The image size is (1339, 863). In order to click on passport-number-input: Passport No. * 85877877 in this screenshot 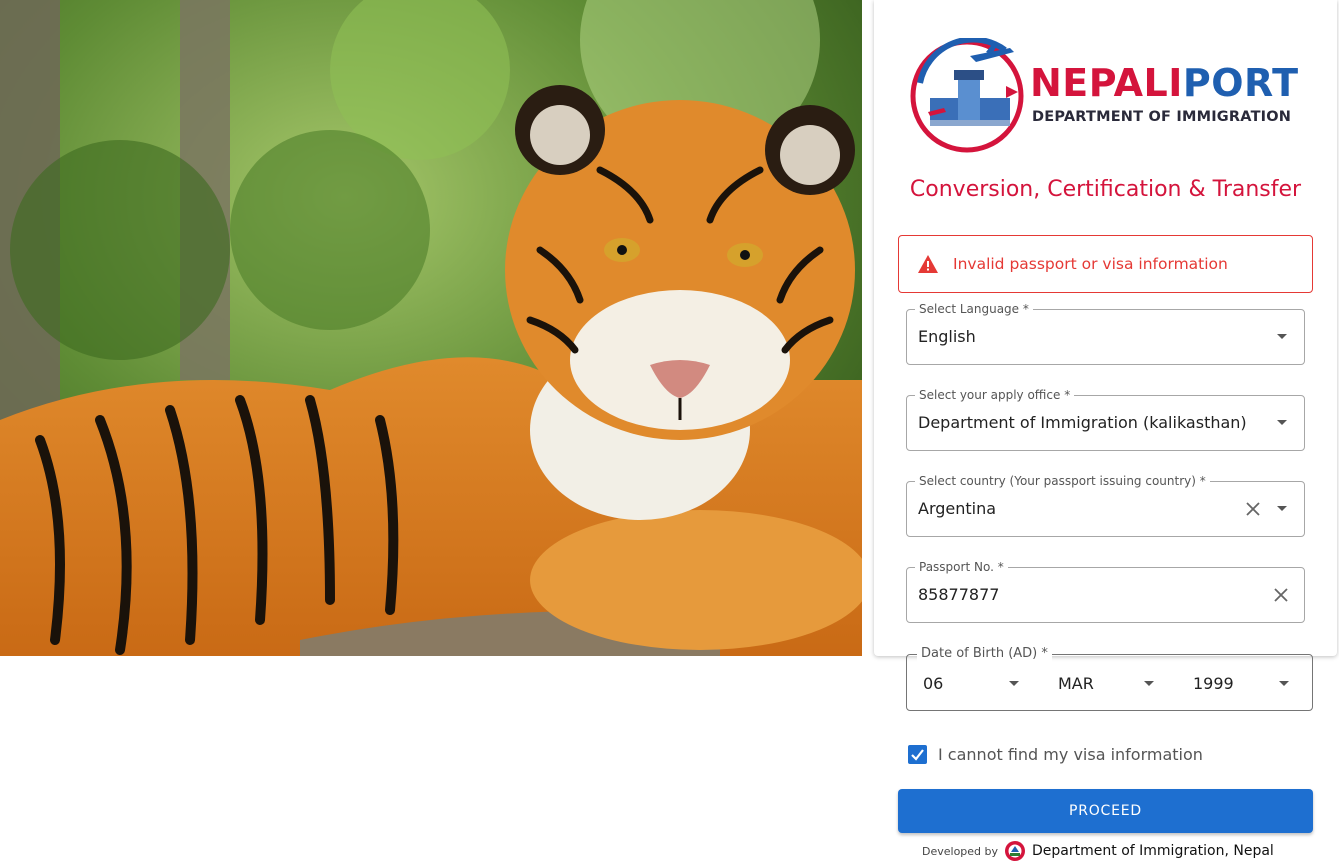, I will do `click(1105, 591)`.